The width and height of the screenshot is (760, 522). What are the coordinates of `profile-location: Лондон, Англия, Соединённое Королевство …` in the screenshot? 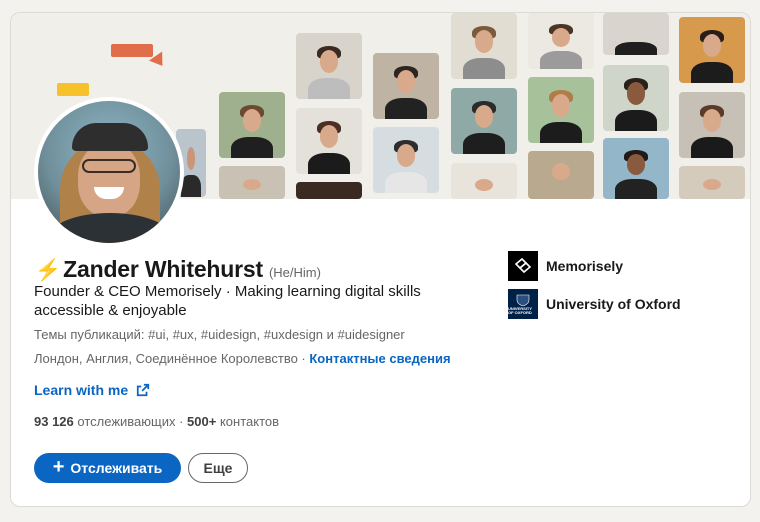 It's located at (242, 358).